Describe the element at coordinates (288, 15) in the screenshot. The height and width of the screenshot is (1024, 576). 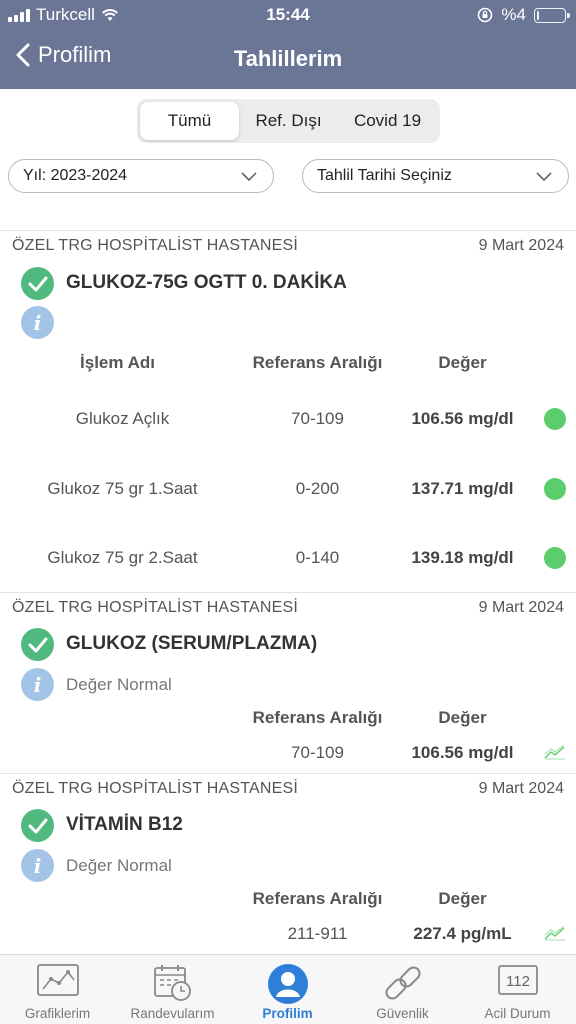
I see `status-bar: Turkcell 15:44 %4` at that location.